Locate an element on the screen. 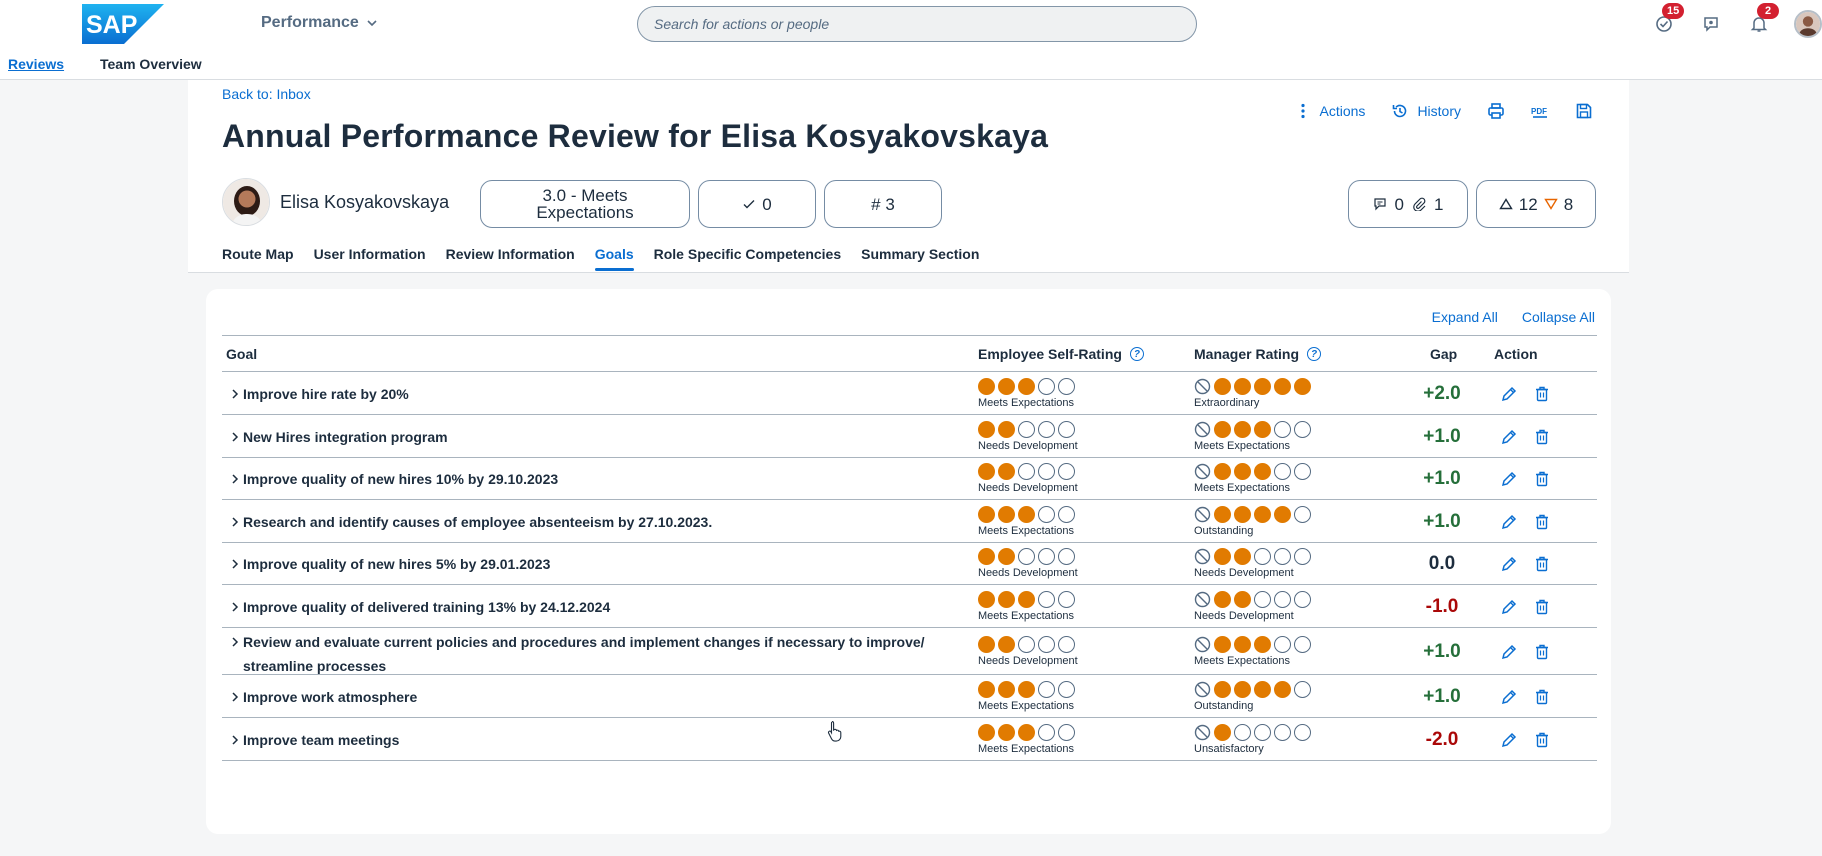 This screenshot has width=1822, height=856. search-input is located at coordinates (917, 24).